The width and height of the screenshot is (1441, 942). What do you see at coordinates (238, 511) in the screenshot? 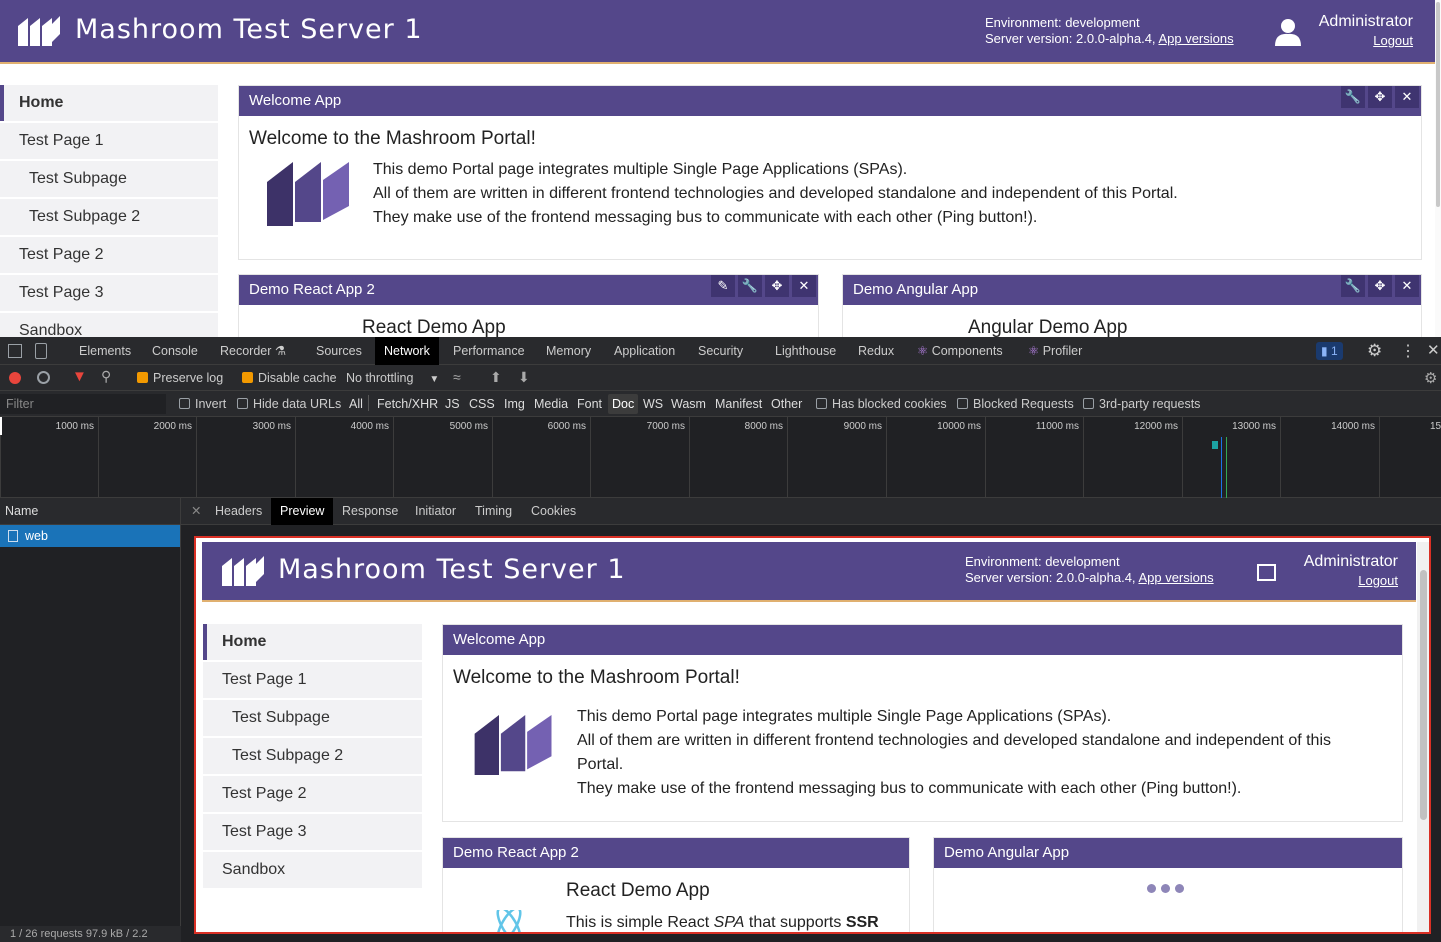
I see `tab-headers: Headers` at bounding box center [238, 511].